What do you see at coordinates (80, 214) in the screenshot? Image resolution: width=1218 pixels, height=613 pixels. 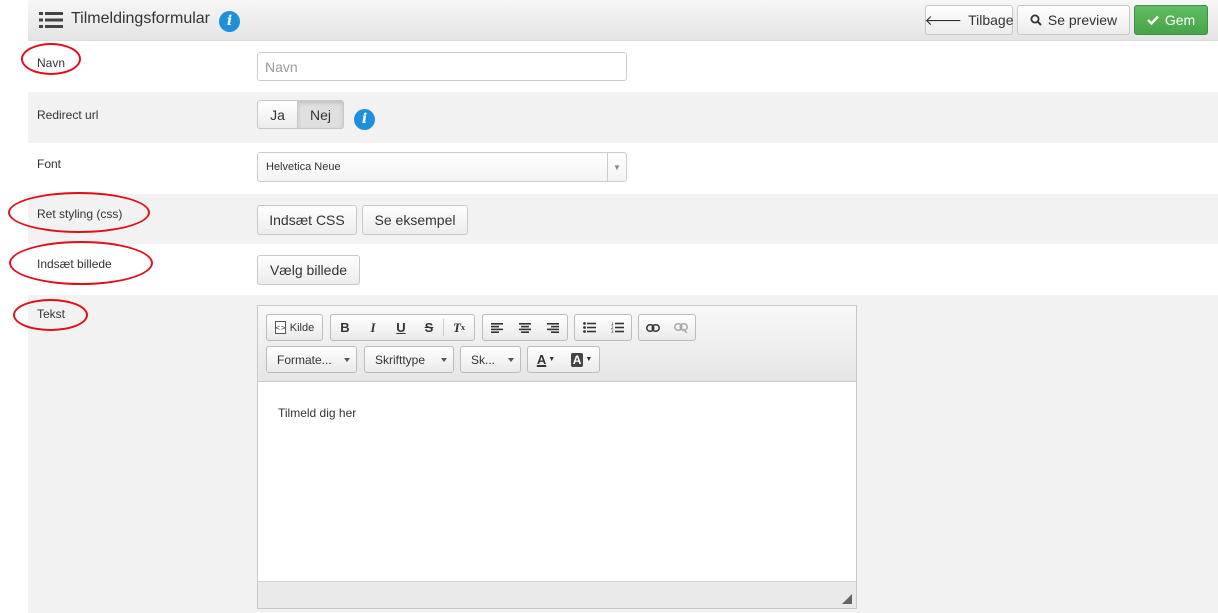 I see `styling-label: Ret styling (css)` at bounding box center [80, 214].